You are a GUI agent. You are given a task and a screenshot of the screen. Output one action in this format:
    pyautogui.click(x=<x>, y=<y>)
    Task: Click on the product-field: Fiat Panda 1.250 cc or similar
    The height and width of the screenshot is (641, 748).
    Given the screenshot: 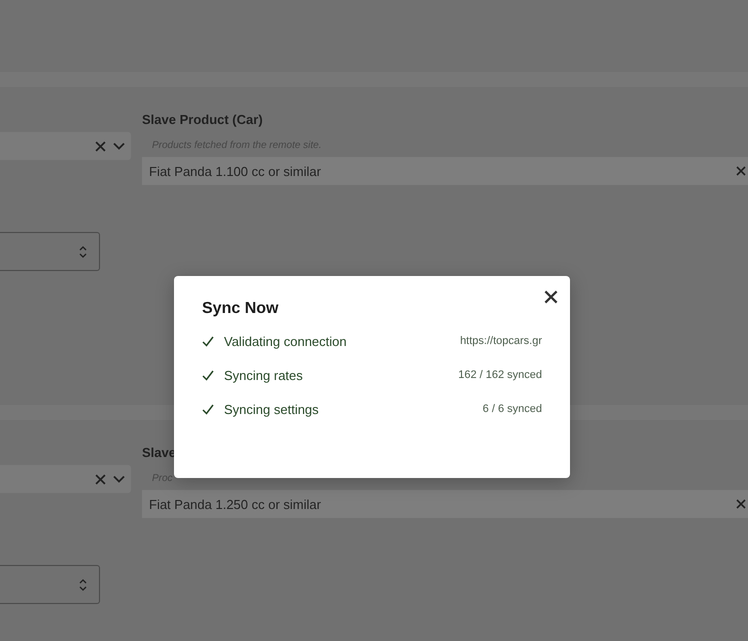 What is the action you would take?
    pyautogui.click(x=445, y=504)
    